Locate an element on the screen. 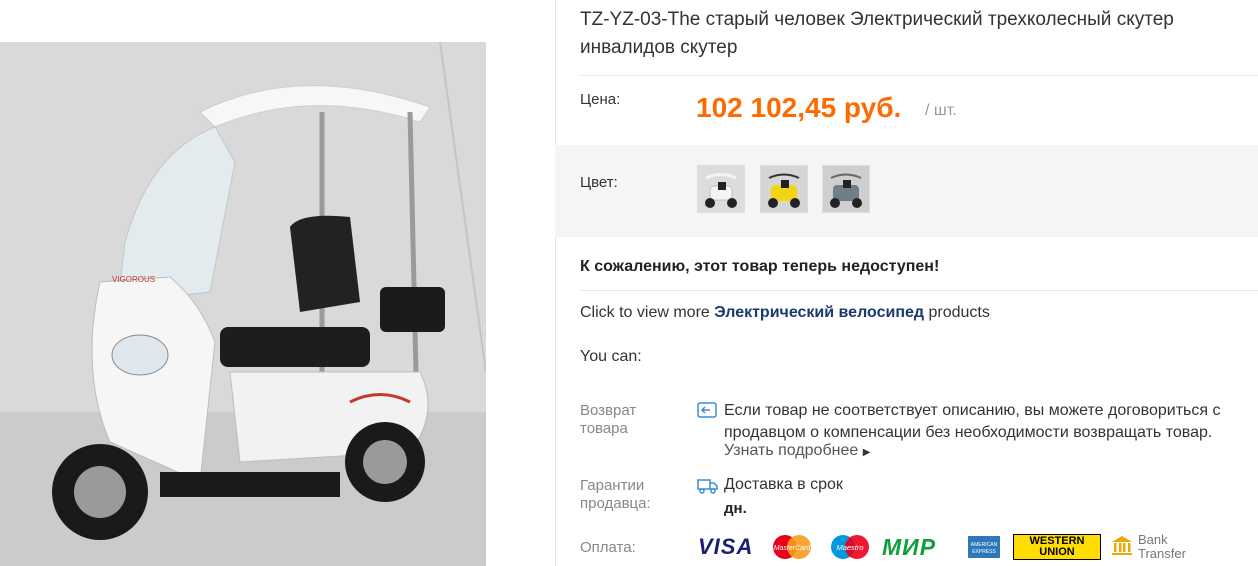 This screenshot has width=1258, height=566. bank-line1: Bank is located at coordinates (1153, 539).